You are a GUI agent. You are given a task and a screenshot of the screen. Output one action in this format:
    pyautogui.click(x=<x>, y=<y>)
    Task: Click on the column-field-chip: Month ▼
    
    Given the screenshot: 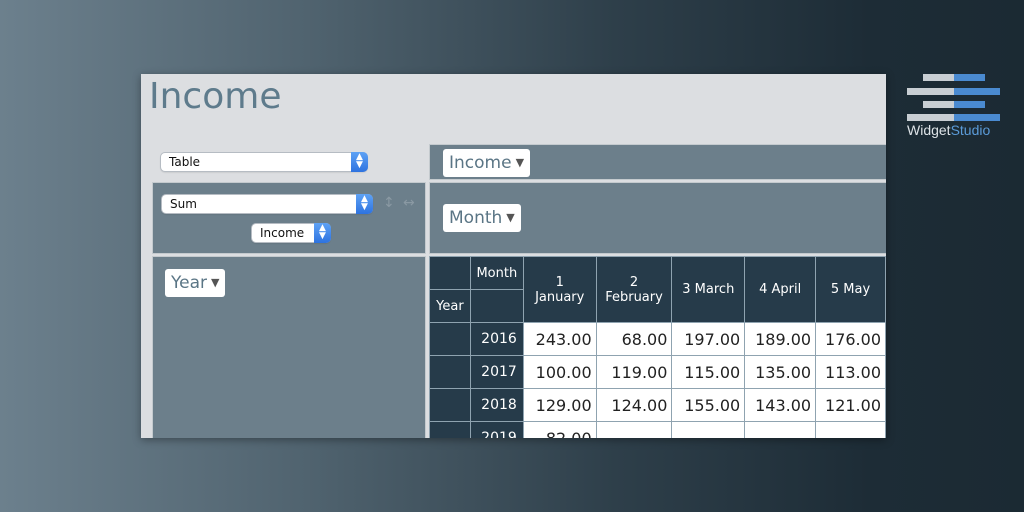 What is the action you would take?
    pyautogui.click(x=482, y=218)
    